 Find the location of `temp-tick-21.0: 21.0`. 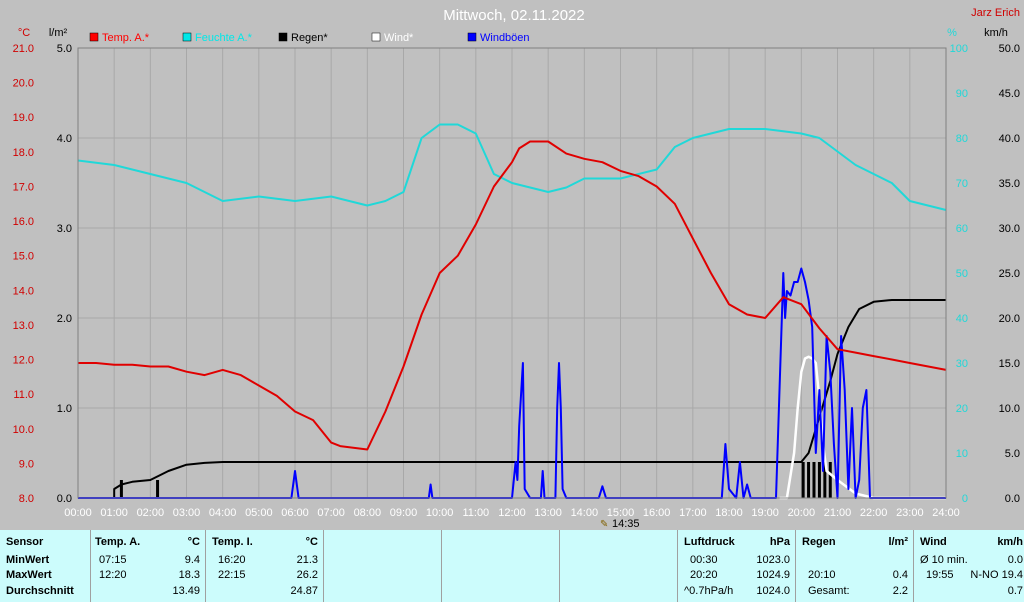

temp-tick-21.0: 21.0 is located at coordinates (23, 49).